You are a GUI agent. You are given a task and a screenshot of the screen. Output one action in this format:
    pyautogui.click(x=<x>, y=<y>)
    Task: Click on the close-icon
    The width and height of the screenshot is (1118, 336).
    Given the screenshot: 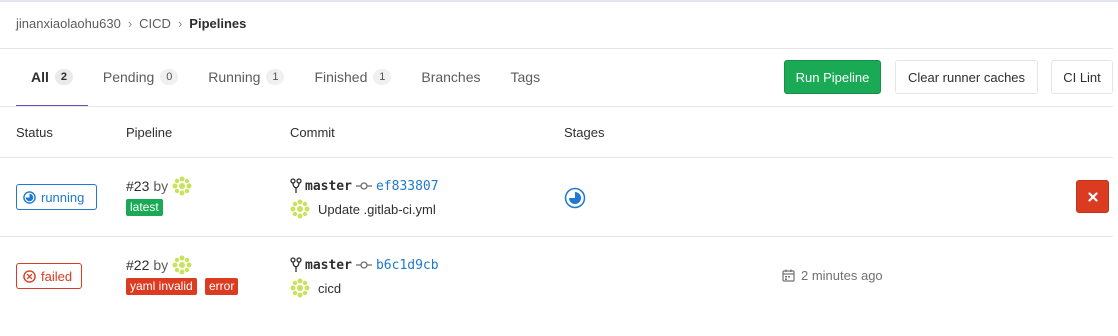 What is the action you would take?
    pyautogui.click(x=1092, y=196)
    